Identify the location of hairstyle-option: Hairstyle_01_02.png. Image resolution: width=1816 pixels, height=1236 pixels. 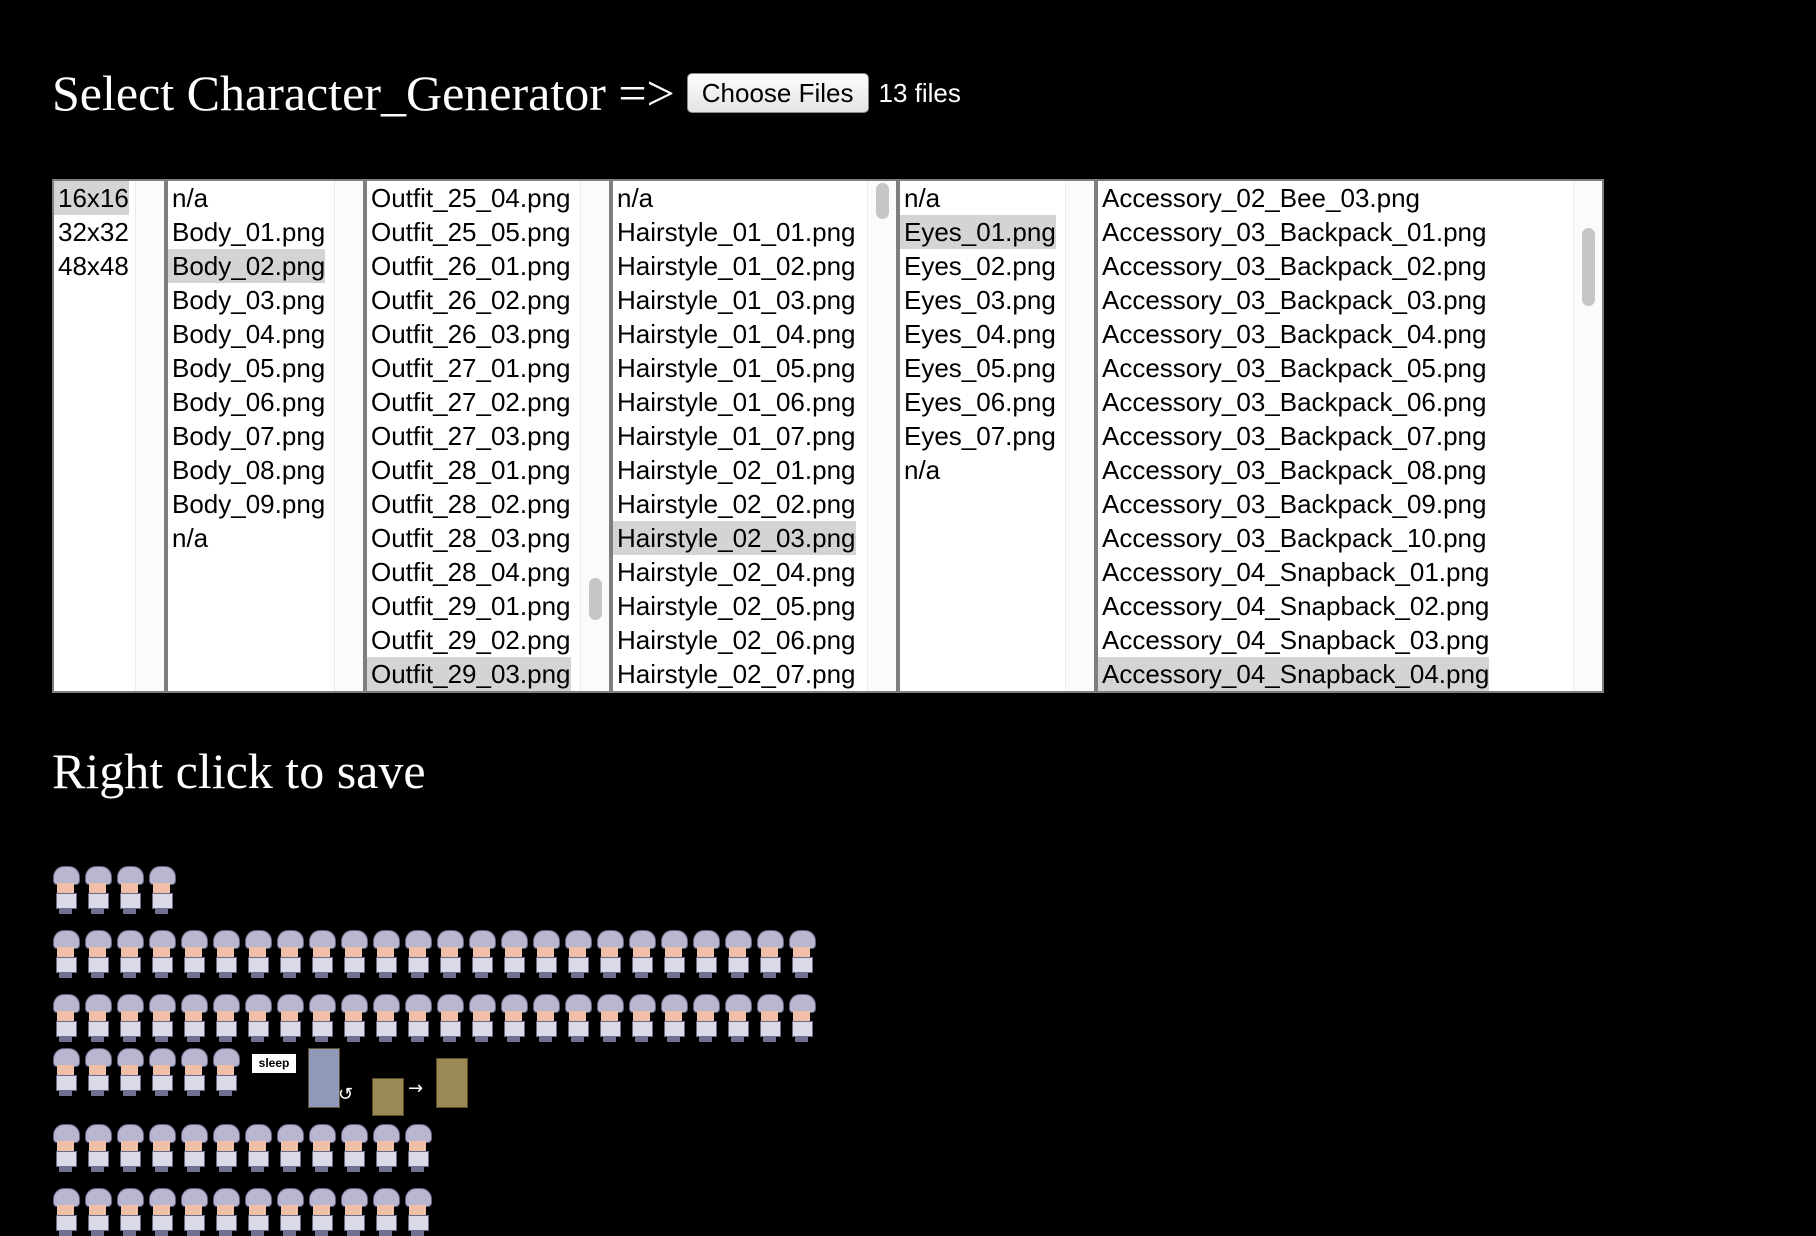
(734, 266).